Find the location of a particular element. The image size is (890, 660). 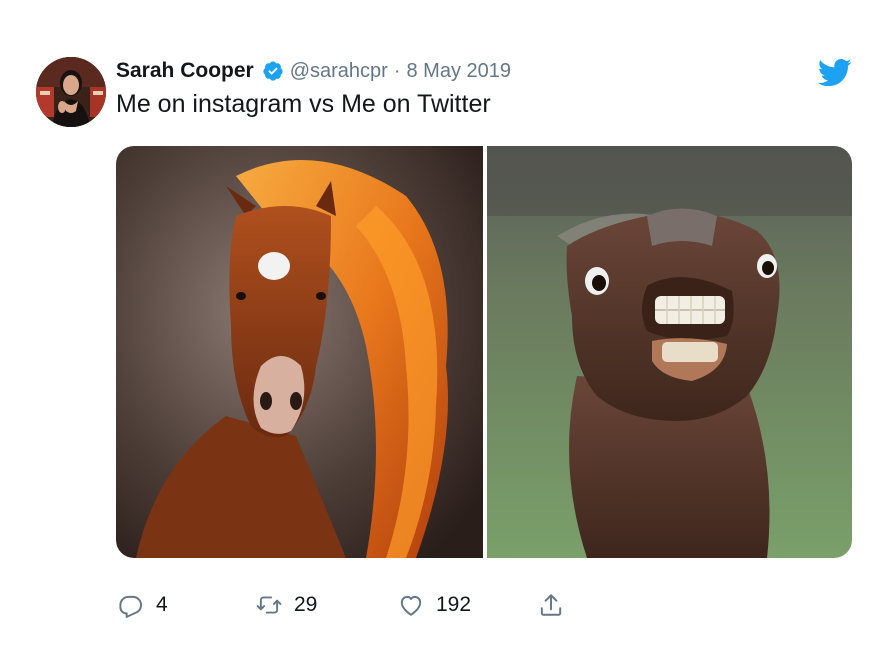

heart-icon is located at coordinates (411, 605).